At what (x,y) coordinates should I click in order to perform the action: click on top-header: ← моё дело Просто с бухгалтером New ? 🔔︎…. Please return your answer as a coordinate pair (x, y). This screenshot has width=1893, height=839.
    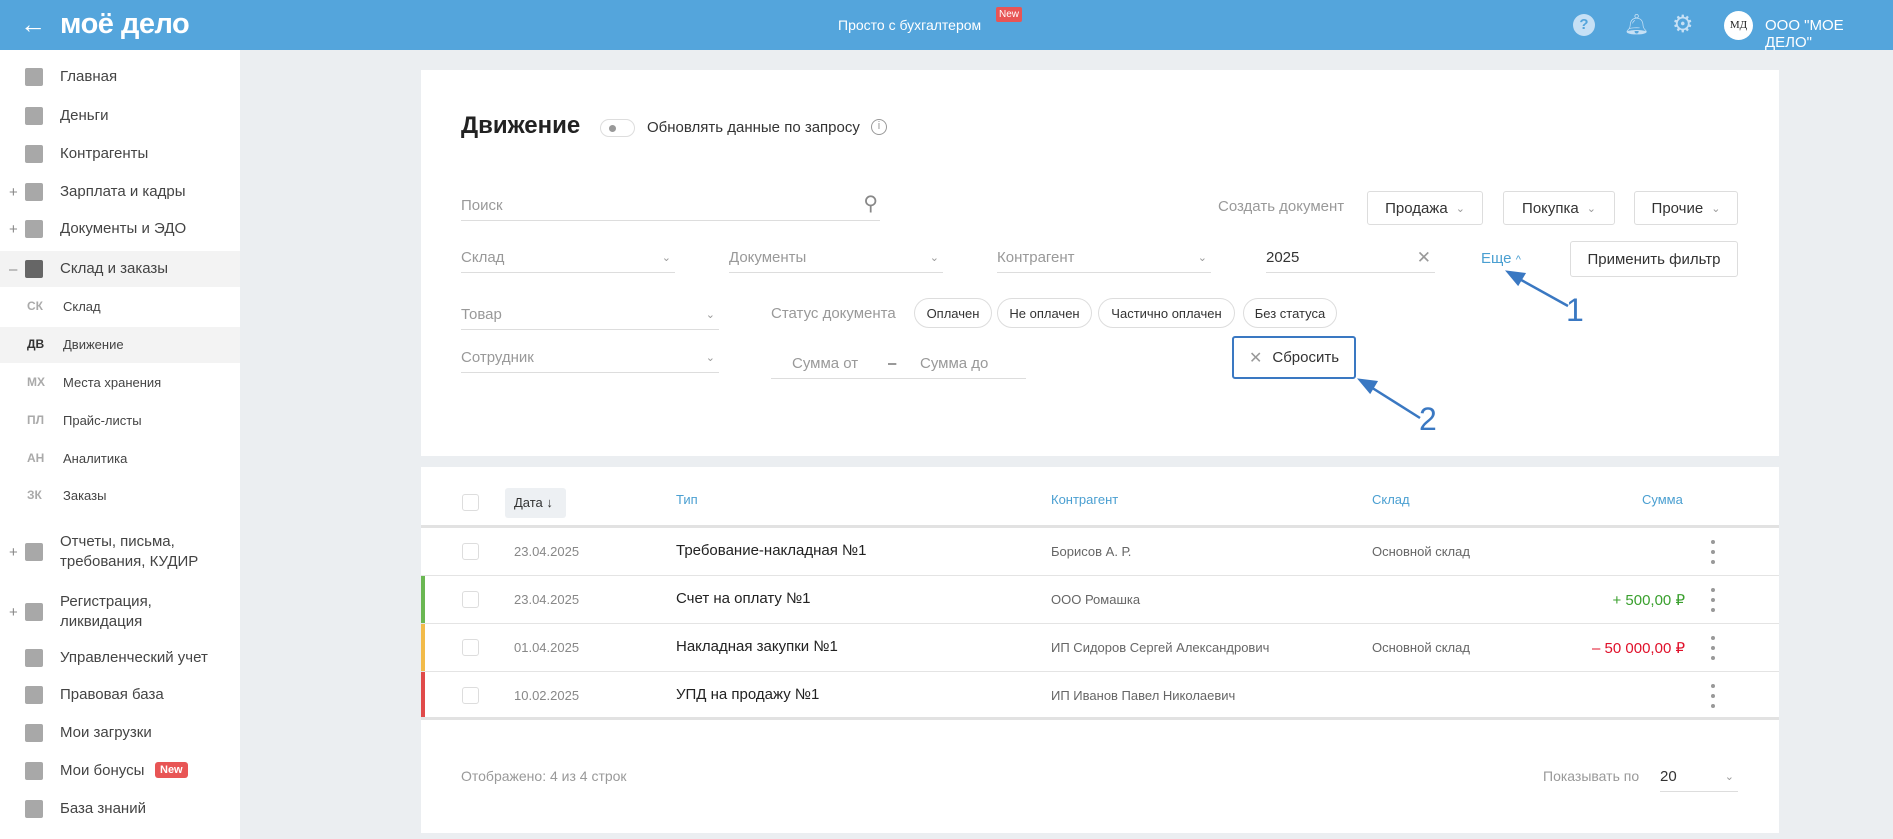
    Looking at the image, I should click on (946, 25).